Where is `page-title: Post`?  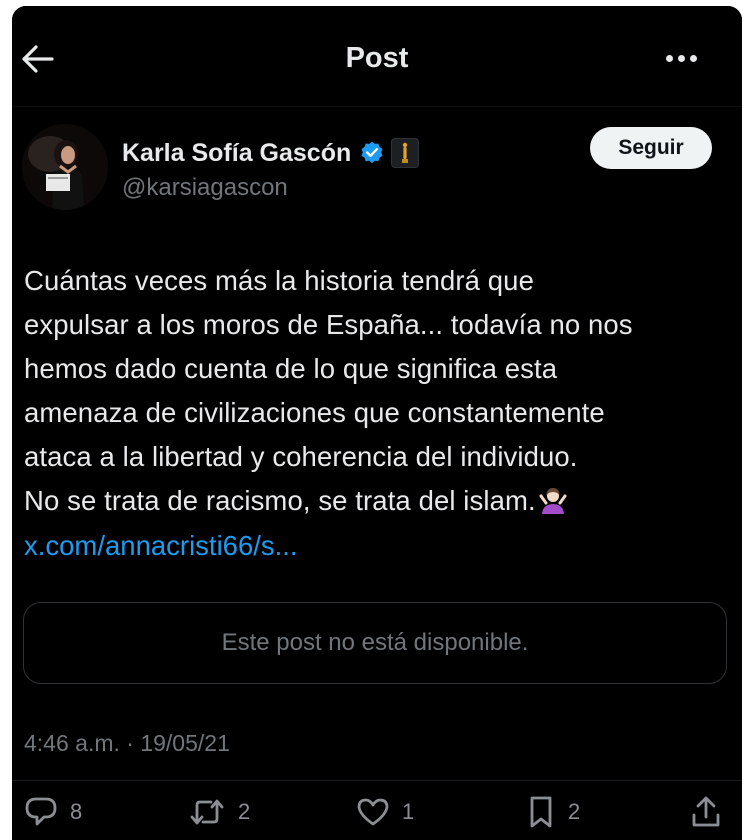 page-title: Post is located at coordinates (377, 58).